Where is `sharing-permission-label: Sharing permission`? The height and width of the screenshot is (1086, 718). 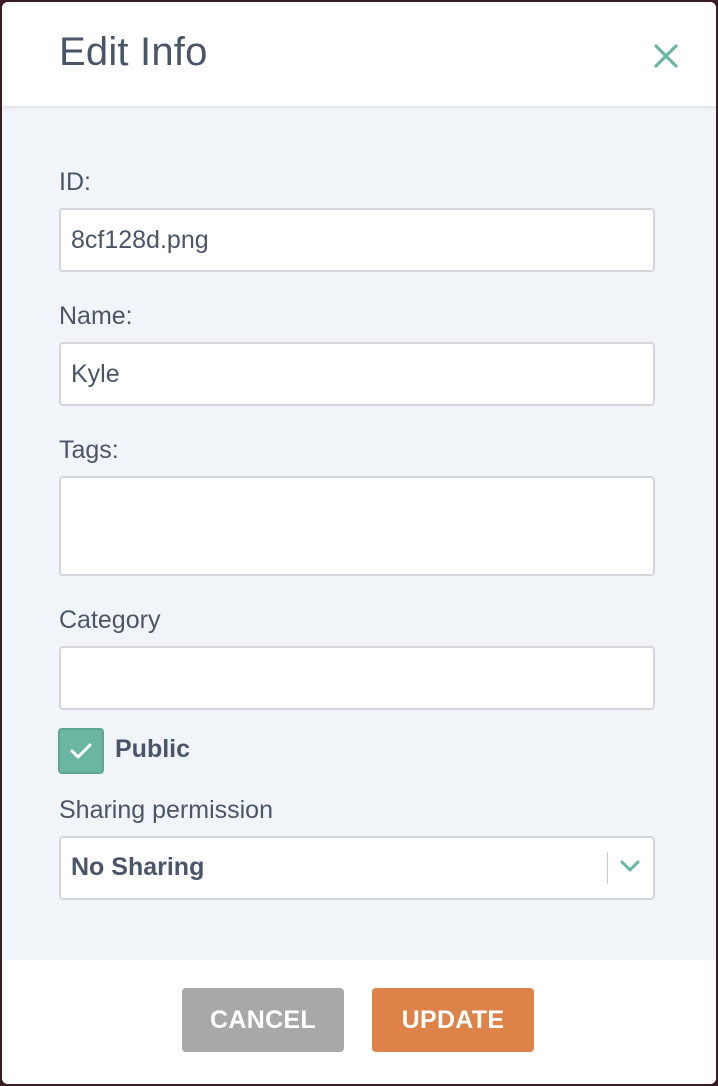
sharing-permission-label: Sharing permission is located at coordinates (166, 810).